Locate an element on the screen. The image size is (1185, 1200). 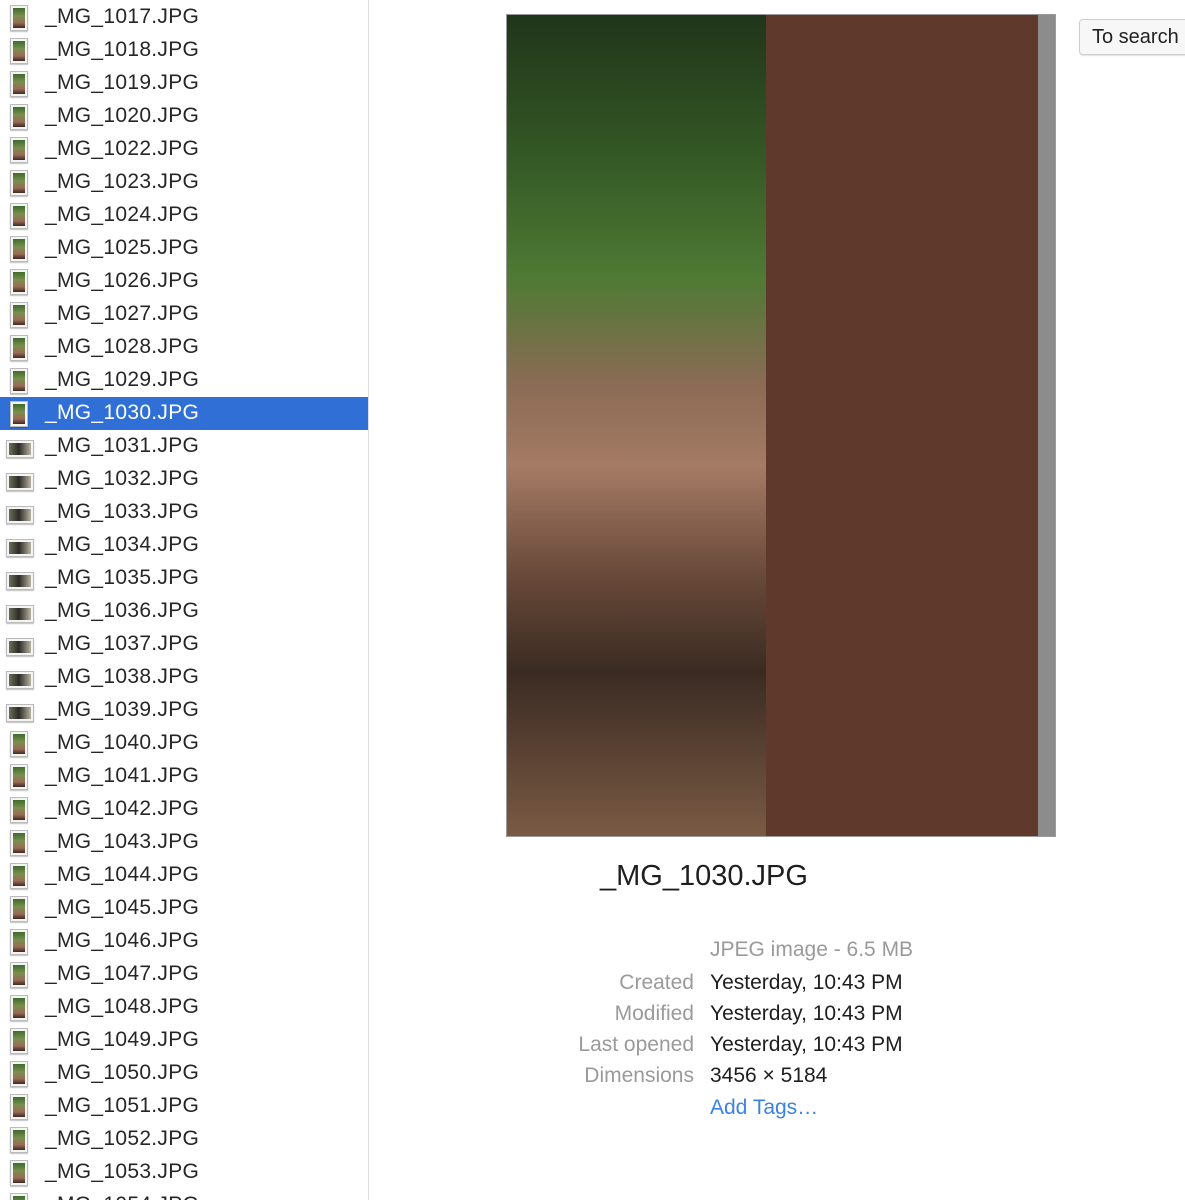
file-list-item: _MG_1044.JPG is located at coordinates (184, 875).